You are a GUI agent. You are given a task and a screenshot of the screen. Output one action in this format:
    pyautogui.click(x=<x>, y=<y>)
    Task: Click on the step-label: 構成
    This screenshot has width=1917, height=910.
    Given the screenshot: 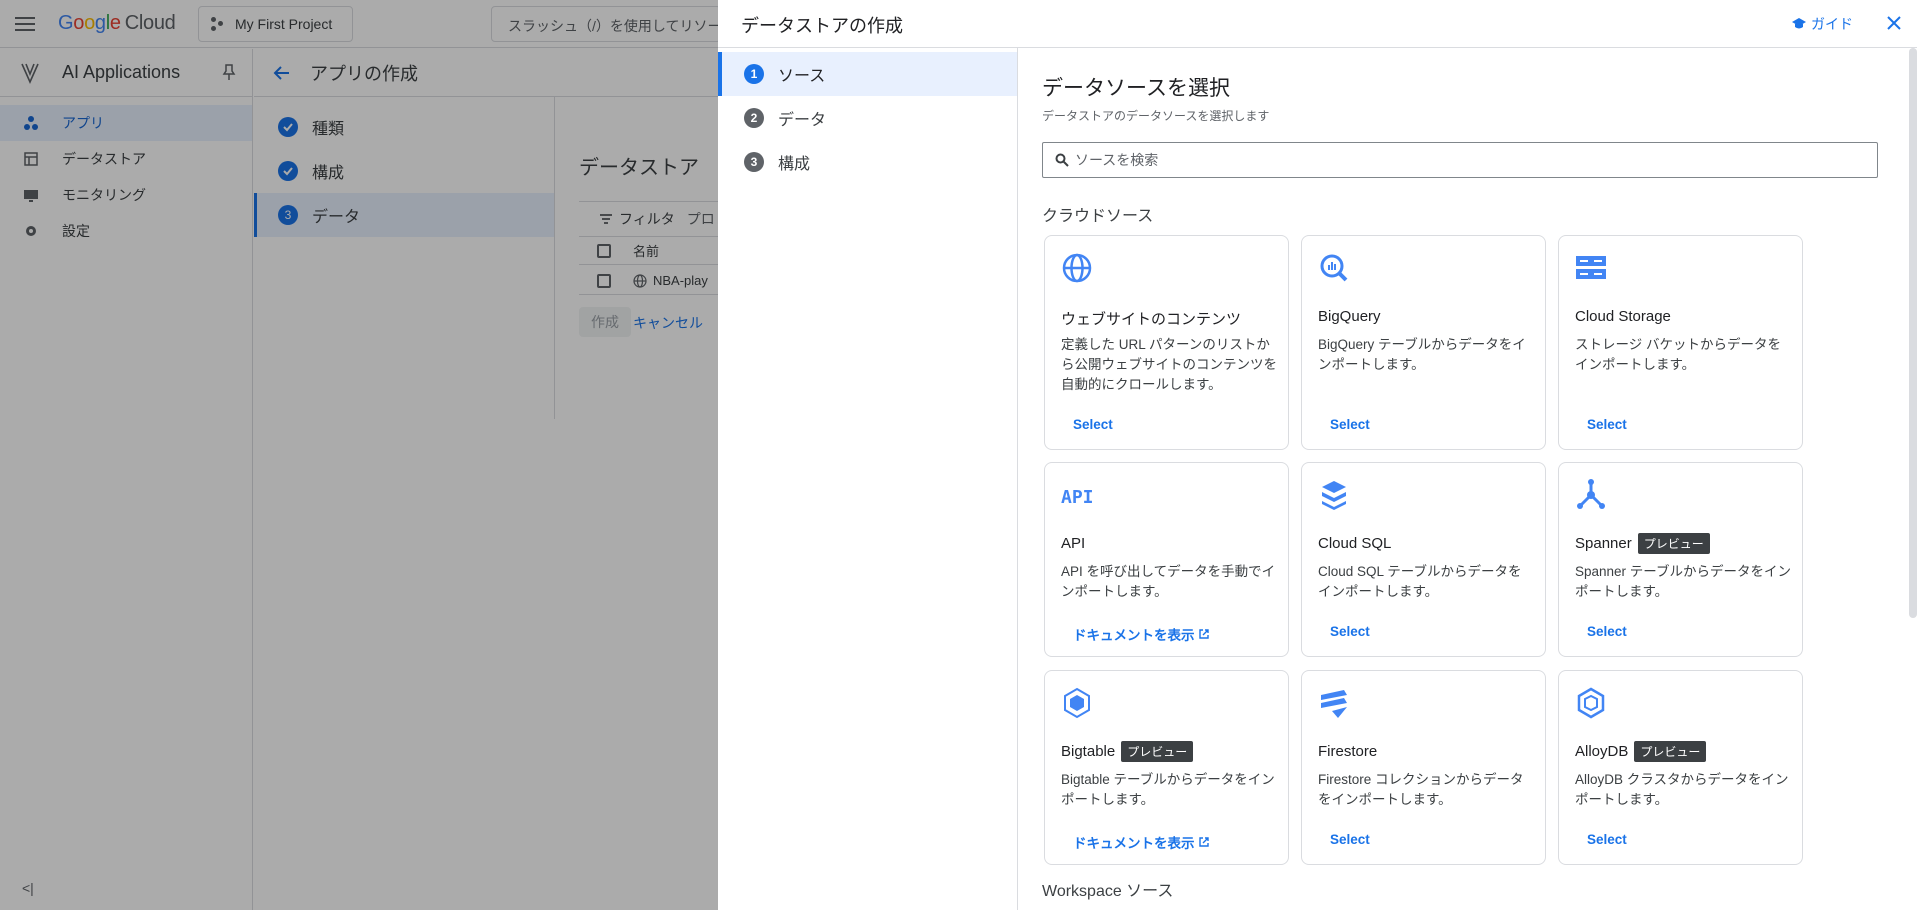 What is the action you would take?
    pyautogui.click(x=794, y=164)
    